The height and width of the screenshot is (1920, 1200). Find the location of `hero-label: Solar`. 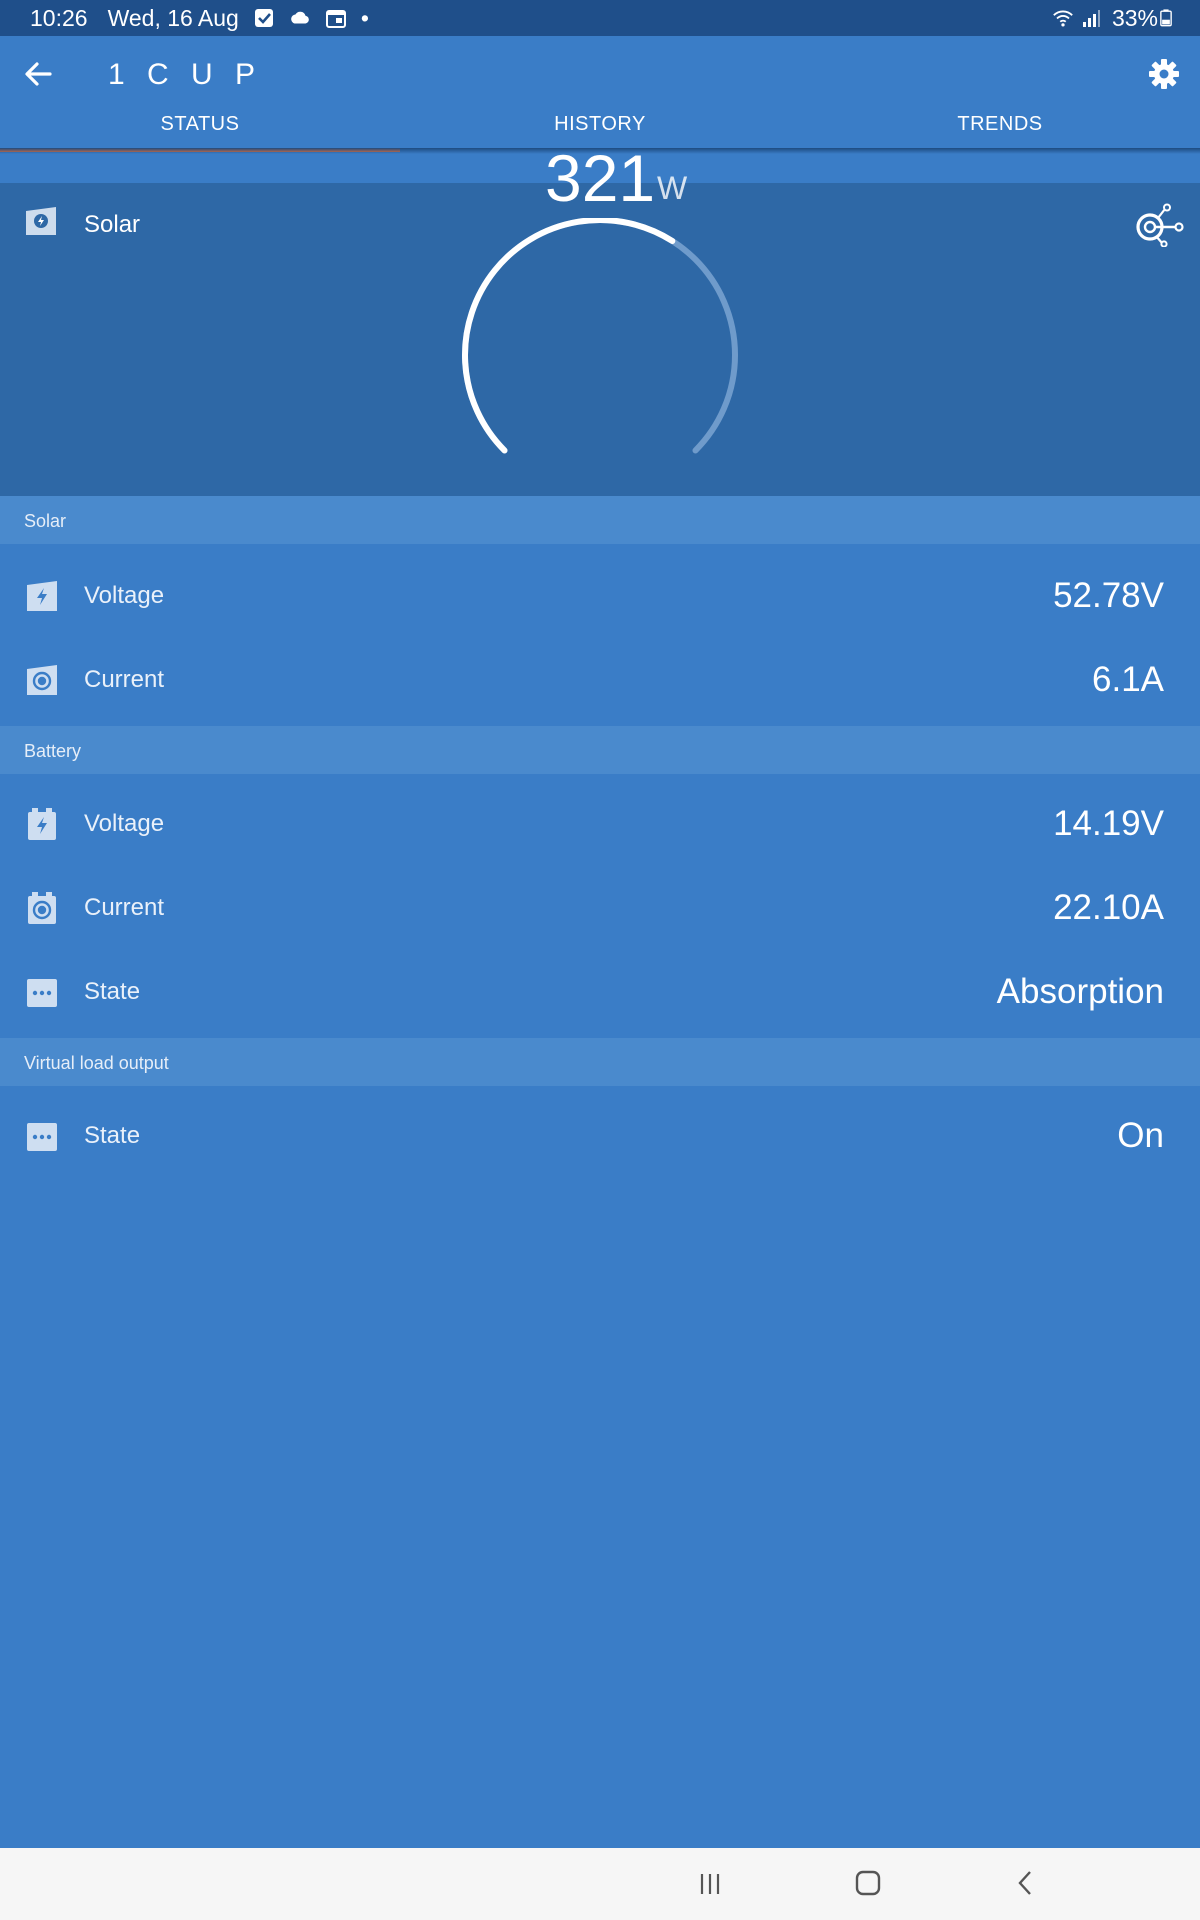

hero-label: Solar is located at coordinates (112, 224).